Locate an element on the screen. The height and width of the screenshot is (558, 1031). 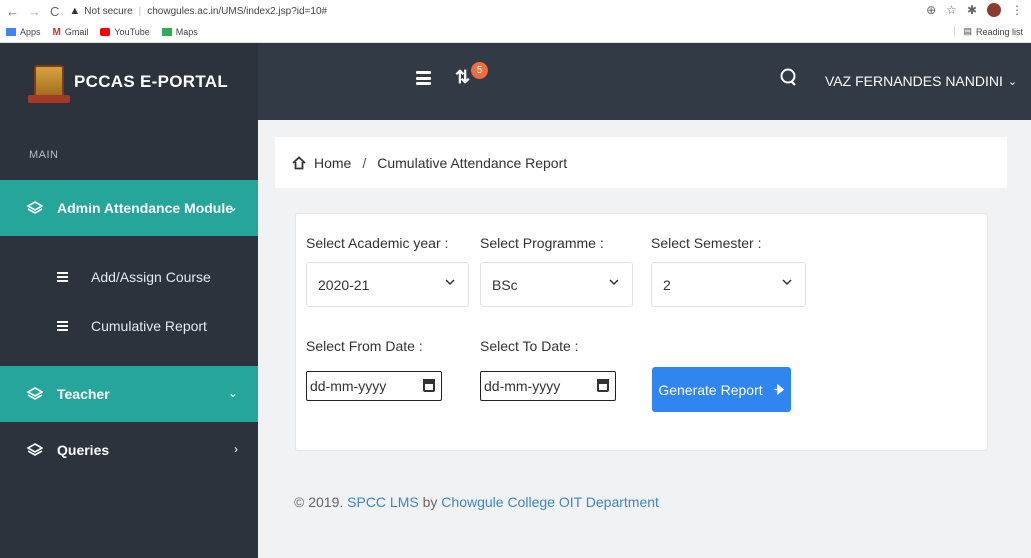
star-icon: ☆ is located at coordinates (951, 10).